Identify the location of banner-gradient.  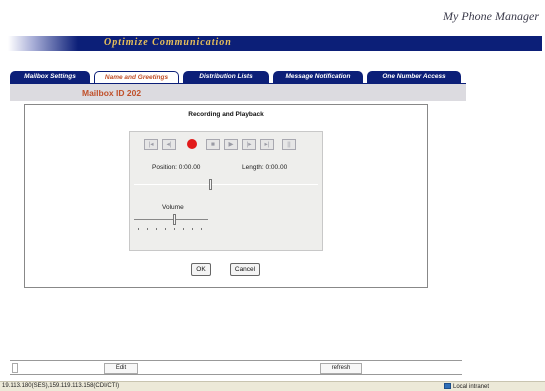
(43, 43).